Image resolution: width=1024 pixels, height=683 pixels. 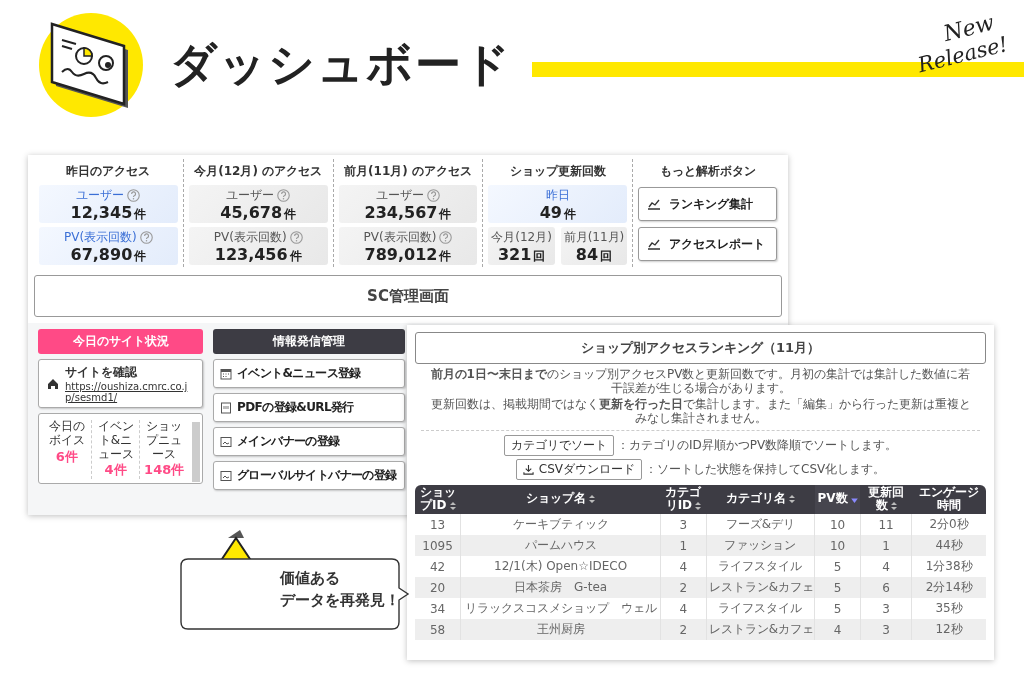 What do you see at coordinates (309, 441) in the screenshot?
I see `menu-button: メインバナーの登録` at bounding box center [309, 441].